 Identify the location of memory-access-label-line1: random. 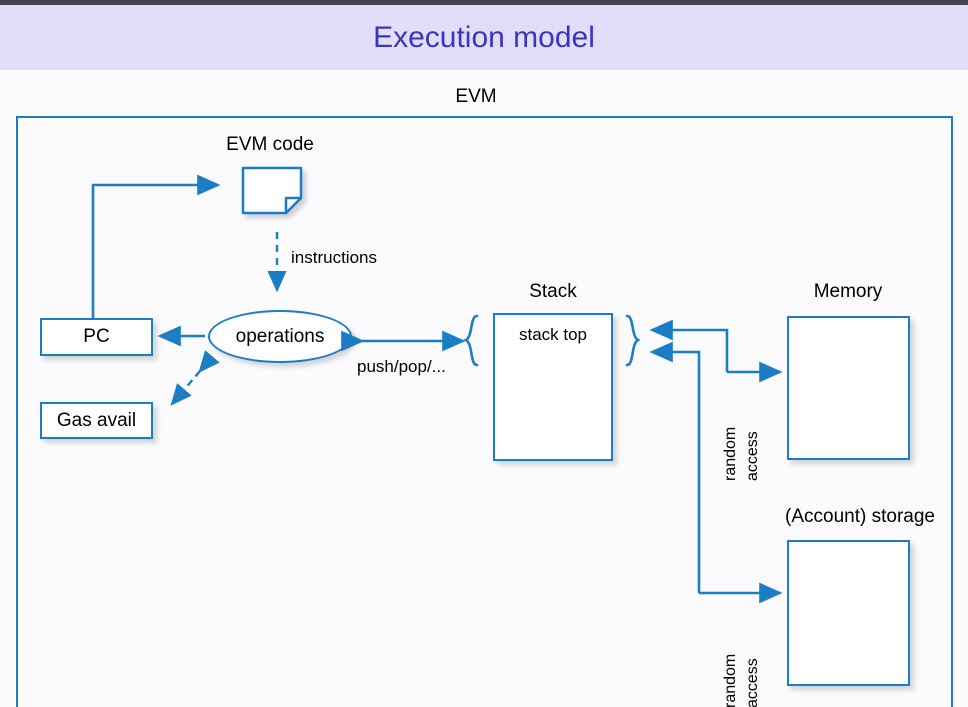
(730, 453).